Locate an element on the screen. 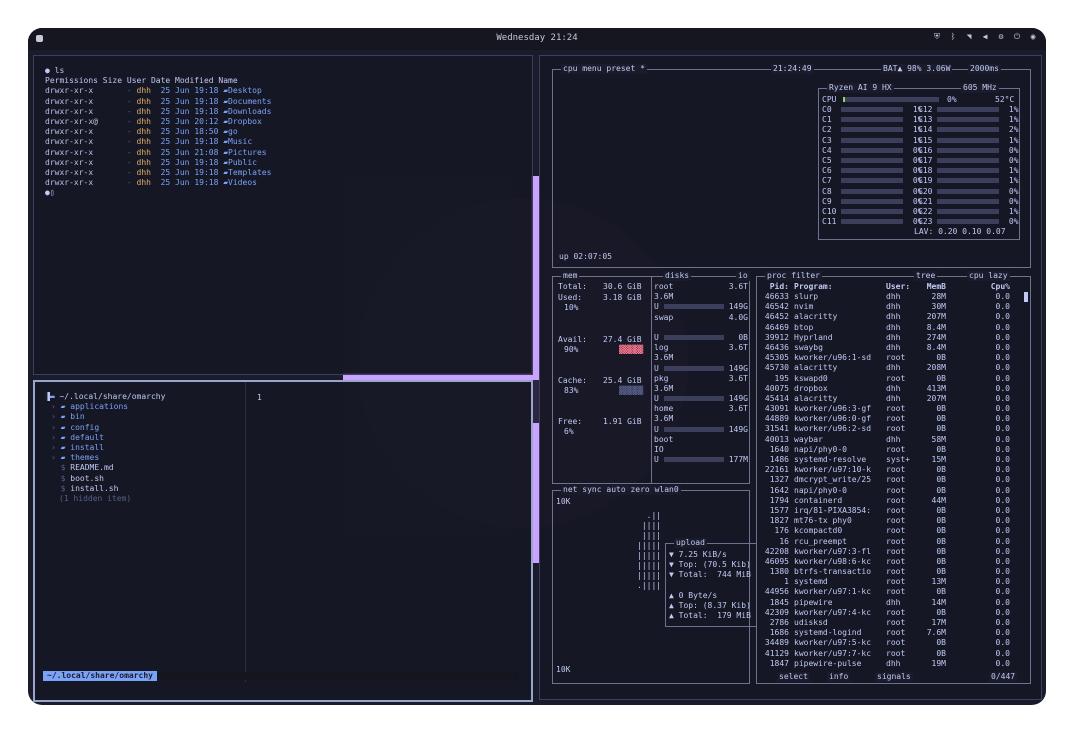  list-item: $ boot.sh is located at coordinates (105, 479).